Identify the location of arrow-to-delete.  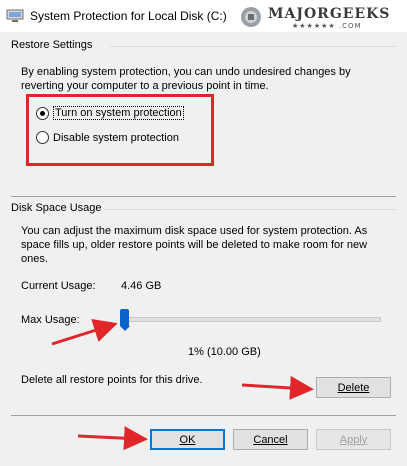
(277, 387).